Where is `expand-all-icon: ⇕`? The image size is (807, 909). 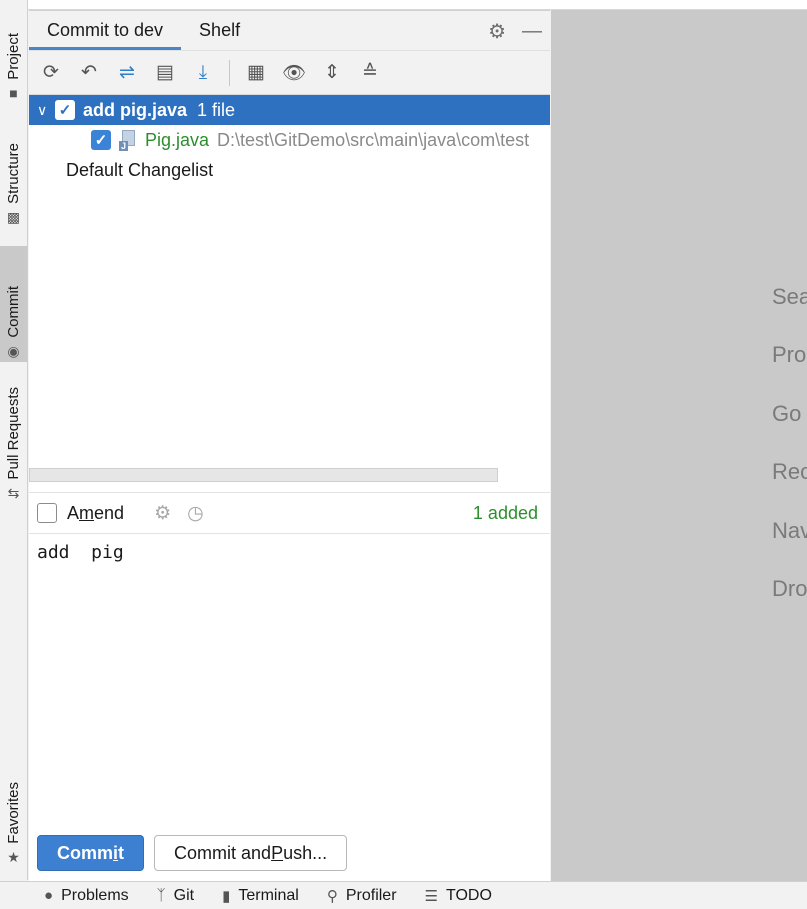
expand-all-icon: ⇕ is located at coordinates (332, 73).